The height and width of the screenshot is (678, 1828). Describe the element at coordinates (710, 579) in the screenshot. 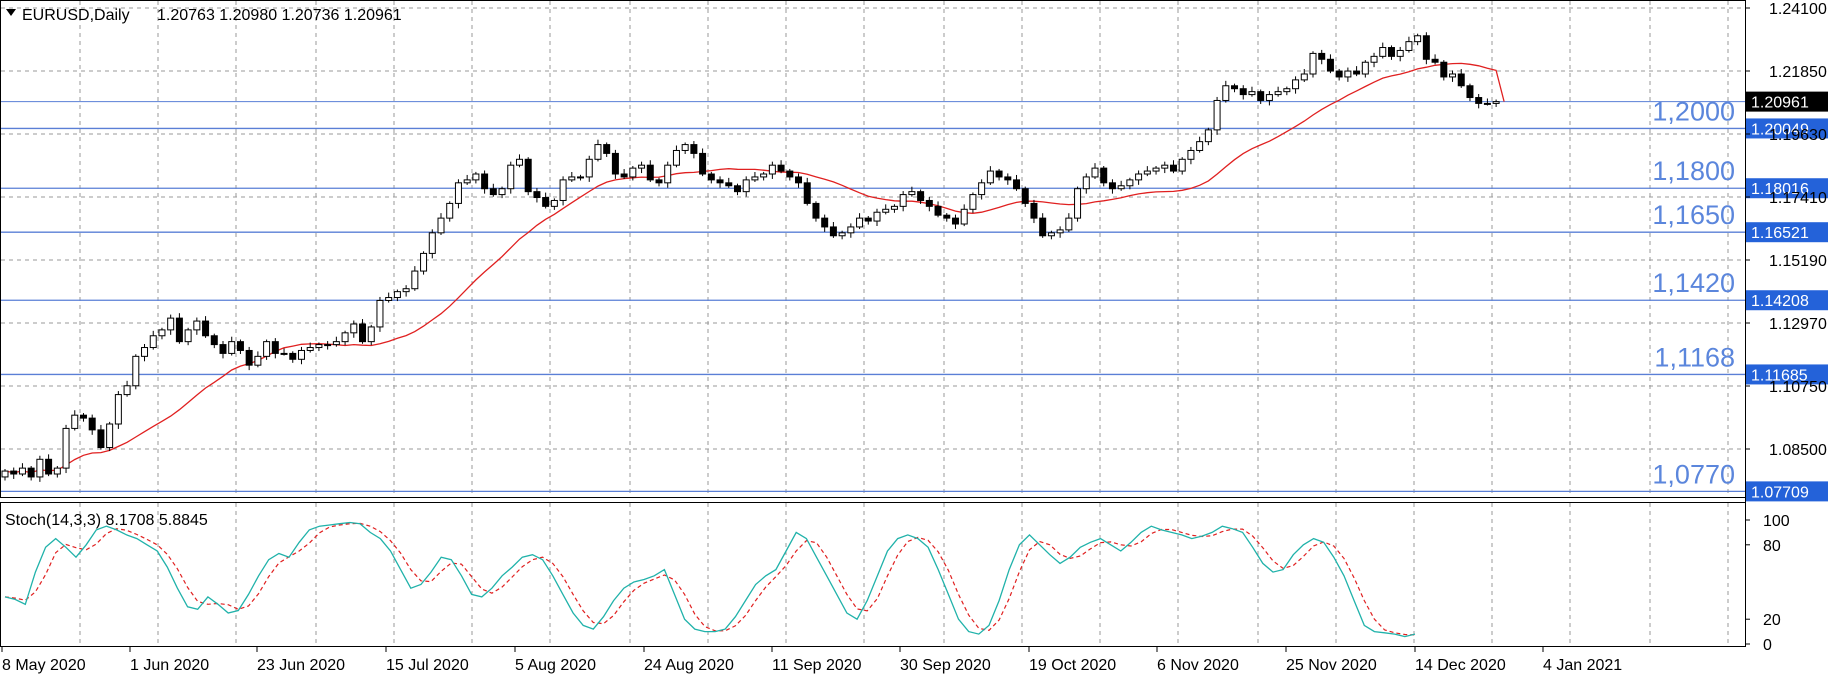

I see `stoch-signal-line` at that location.